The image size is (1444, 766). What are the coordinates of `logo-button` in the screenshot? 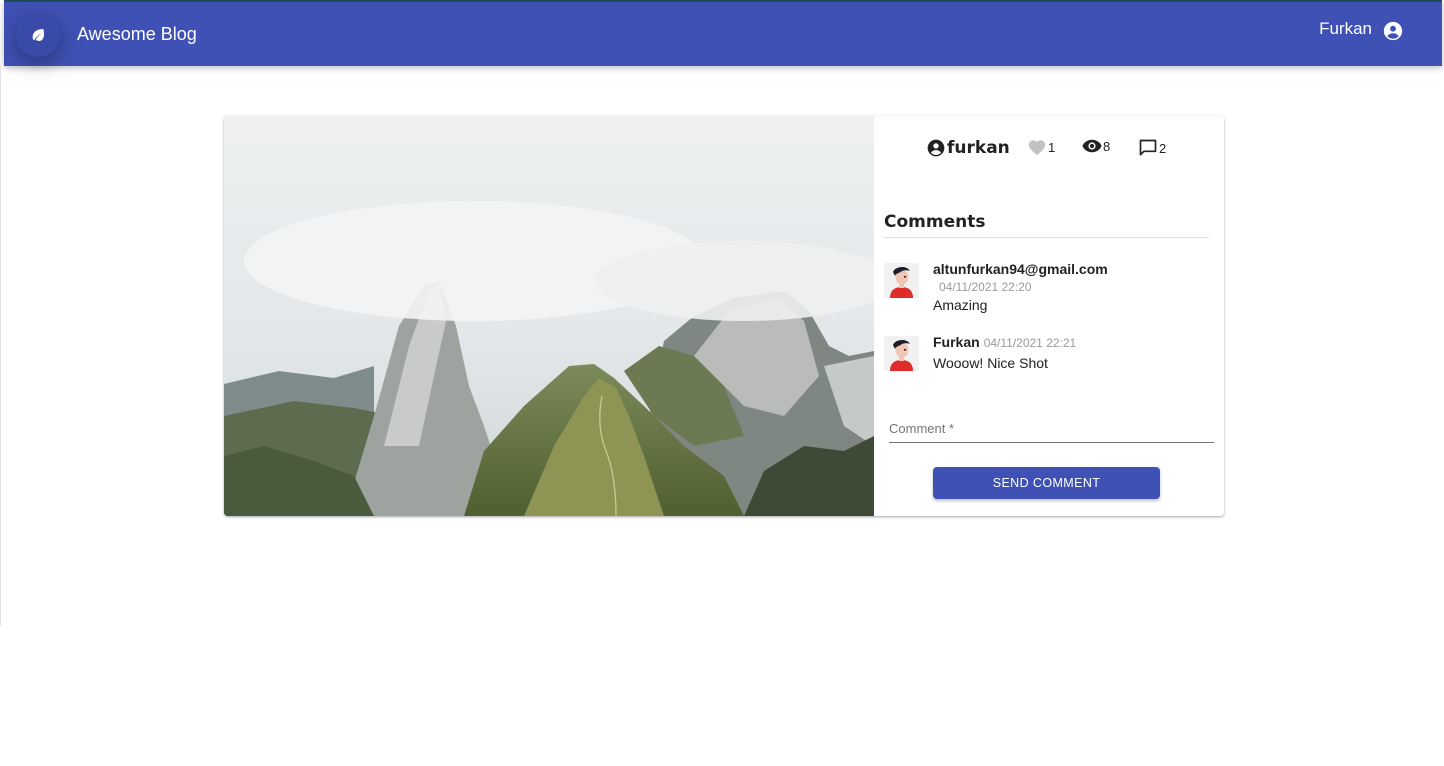 It's located at (38, 35).